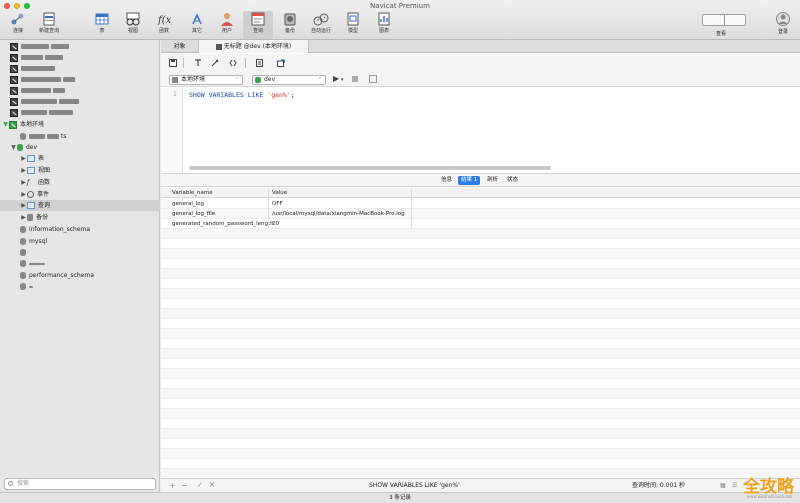 The image size is (800, 503). Describe the element at coordinates (184, 485) in the screenshot. I see `delete-row-button: −` at that location.